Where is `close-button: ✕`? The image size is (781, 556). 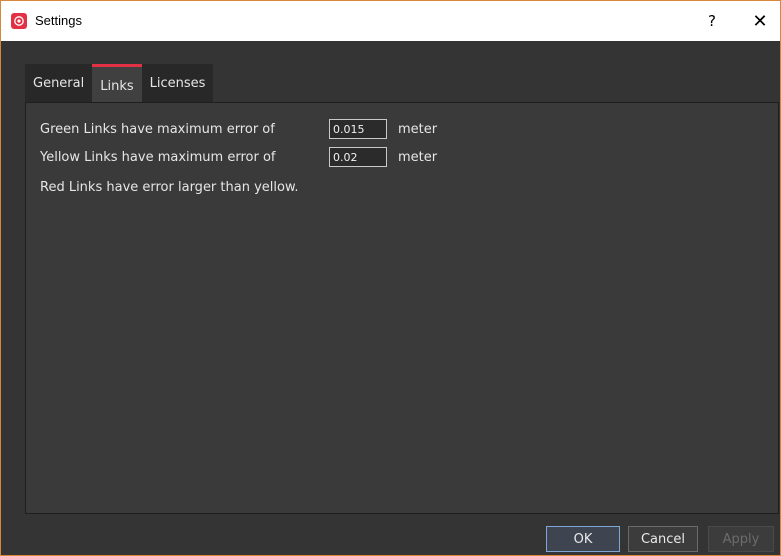 close-button: ✕ is located at coordinates (760, 21).